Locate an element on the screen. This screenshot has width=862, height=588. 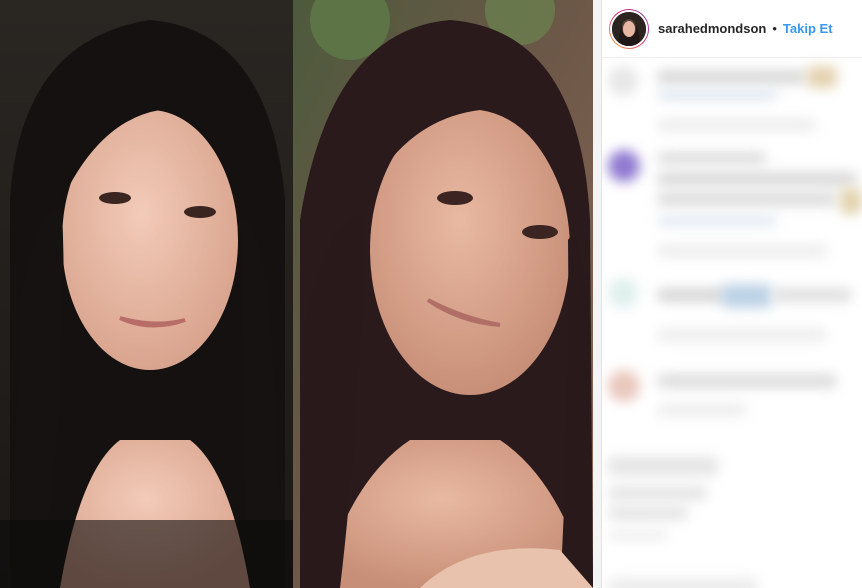
follow-button: Takip Et is located at coordinates (808, 28).